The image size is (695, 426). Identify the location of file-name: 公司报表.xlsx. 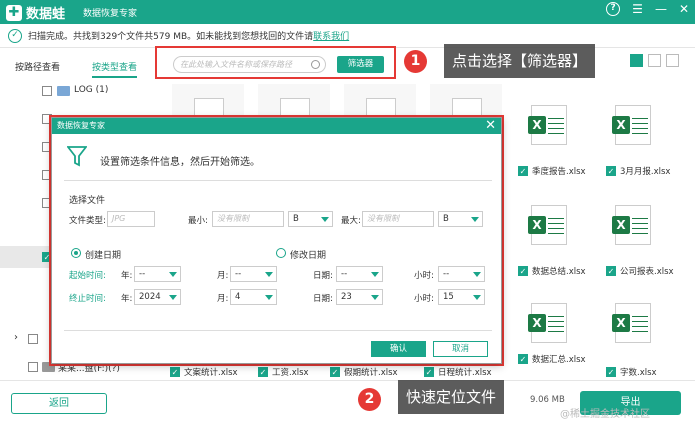
(647, 272).